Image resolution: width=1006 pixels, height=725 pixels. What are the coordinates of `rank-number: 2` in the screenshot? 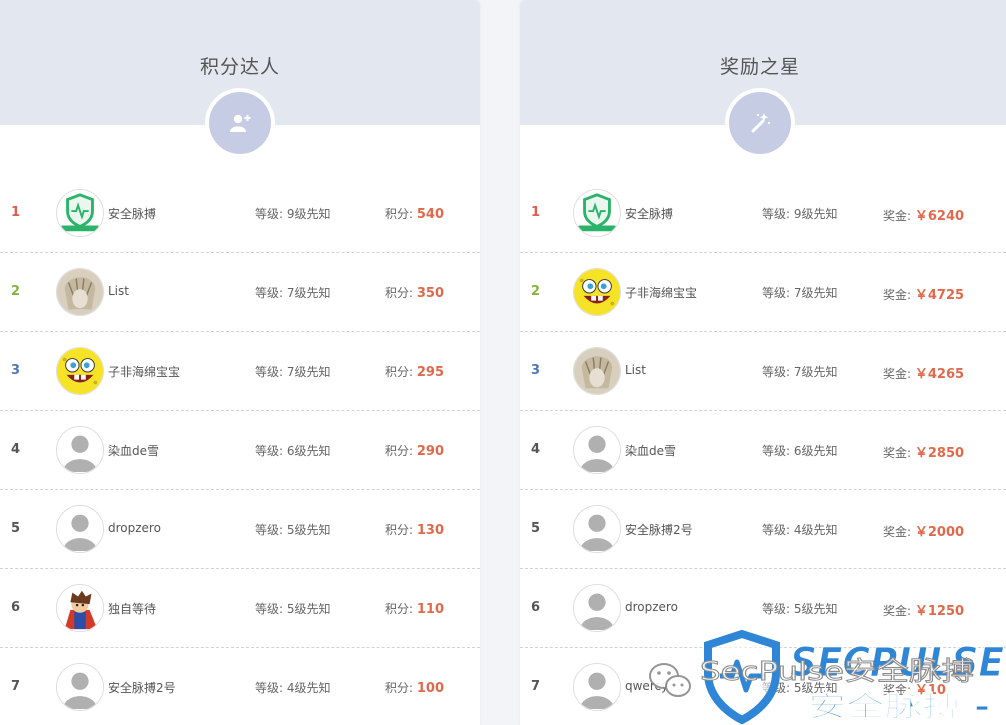 It's located at (16, 291).